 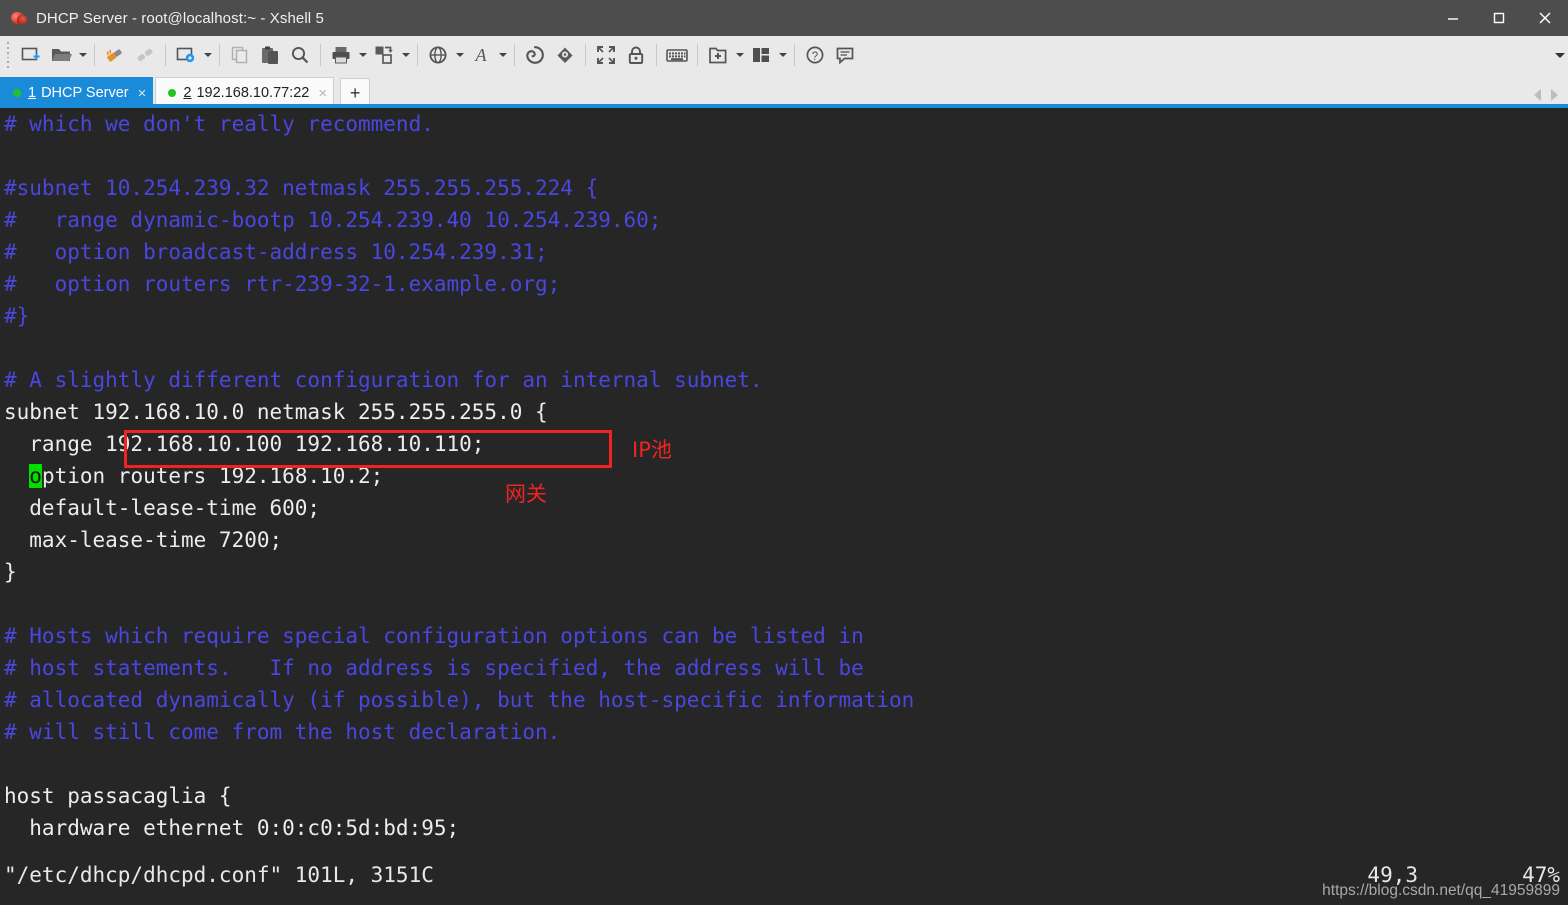 What do you see at coordinates (219, 124) in the screenshot?
I see `terminal-line: # which we don't really recommend.` at bounding box center [219, 124].